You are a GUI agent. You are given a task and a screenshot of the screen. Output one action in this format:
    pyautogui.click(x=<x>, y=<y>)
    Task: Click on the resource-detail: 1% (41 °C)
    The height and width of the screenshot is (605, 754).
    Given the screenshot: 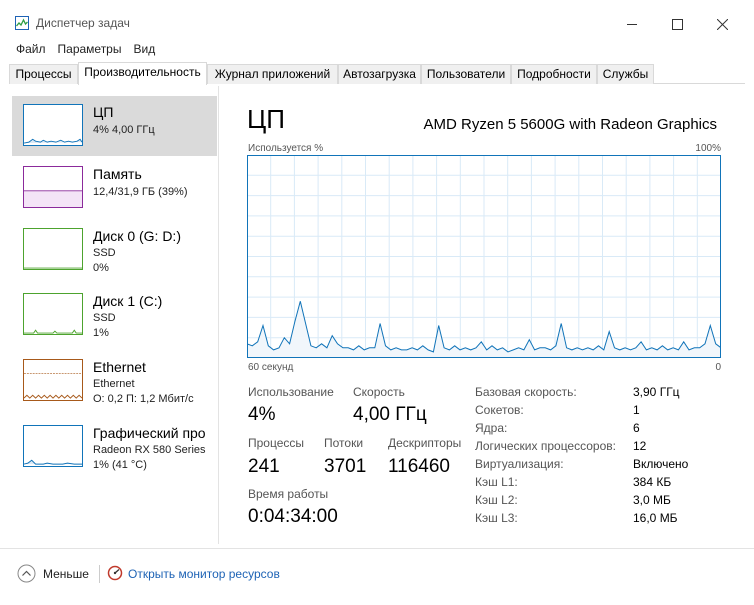 What is the action you would take?
    pyautogui.click(x=120, y=465)
    